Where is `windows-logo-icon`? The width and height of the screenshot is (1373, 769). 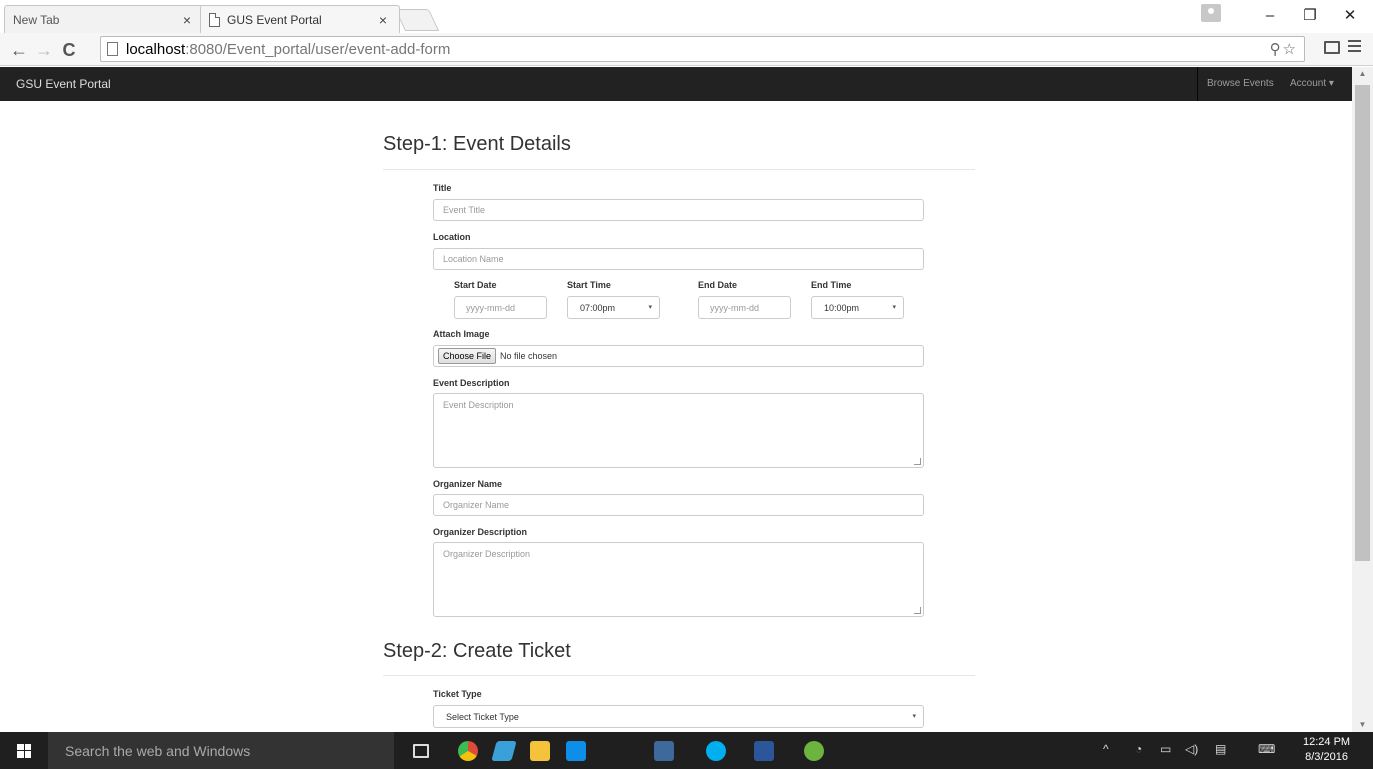
windows-logo-icon is located at coordinates (24, 750).